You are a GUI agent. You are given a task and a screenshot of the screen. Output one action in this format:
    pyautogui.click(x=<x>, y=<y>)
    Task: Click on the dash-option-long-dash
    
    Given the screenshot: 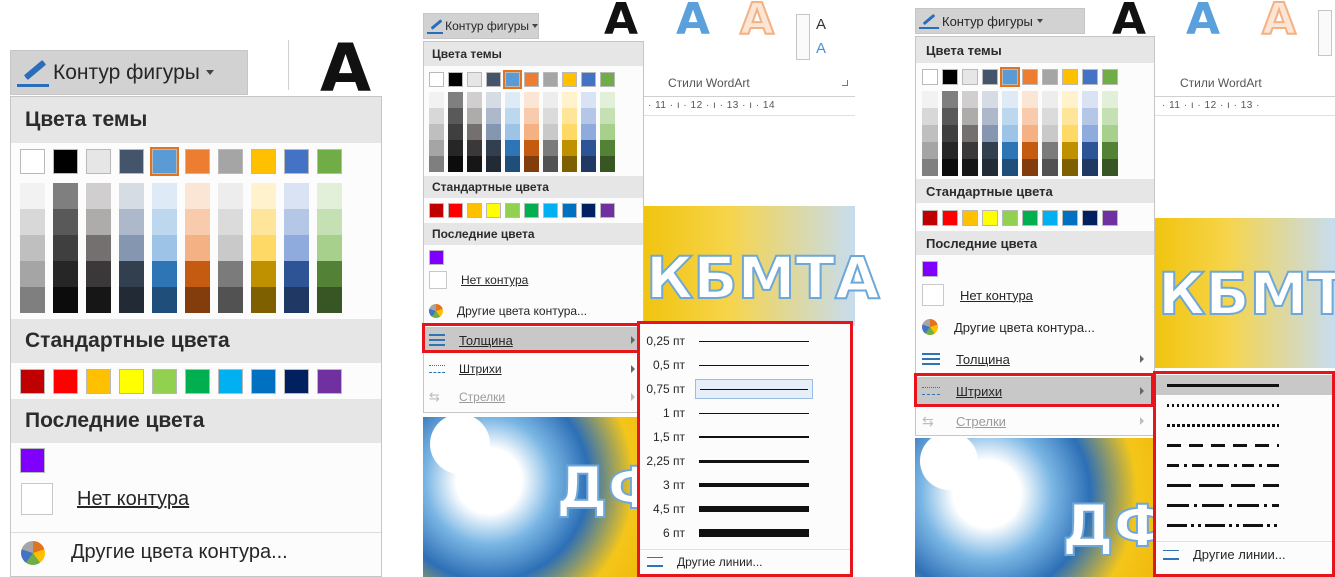 What is the action you would take?
    pyautogui.click(x=1244, y=485)
    